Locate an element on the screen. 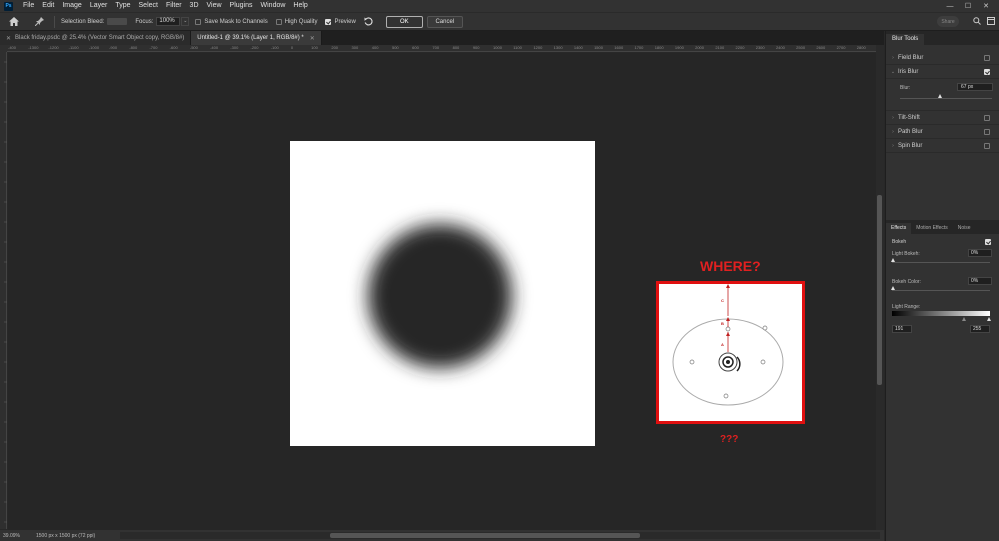 This screenshot has height=541, width=999. ruler-tick-label: 1000 is located at coordinates (497, 47).